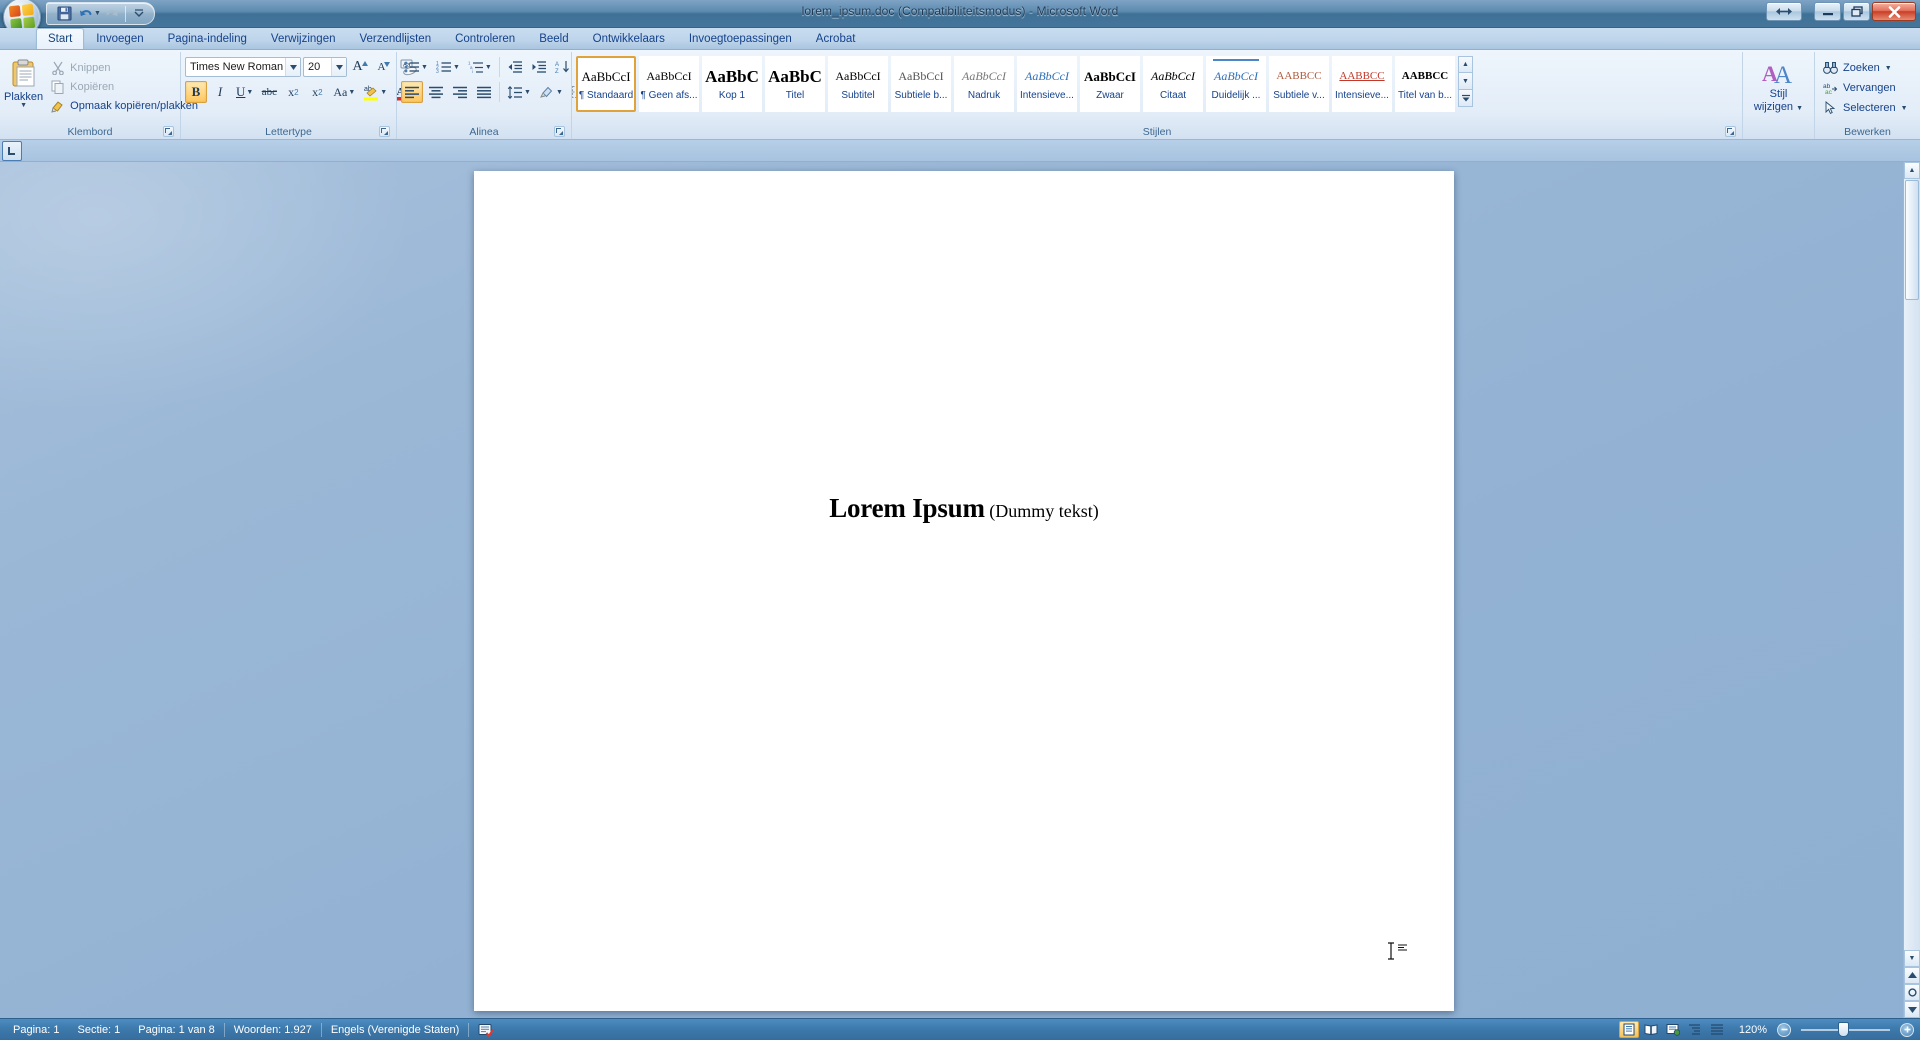 The width and height of the screenshot is (1920, 1040). I want to click on paste-dropdown-icon: ▼, so click(23, 105).